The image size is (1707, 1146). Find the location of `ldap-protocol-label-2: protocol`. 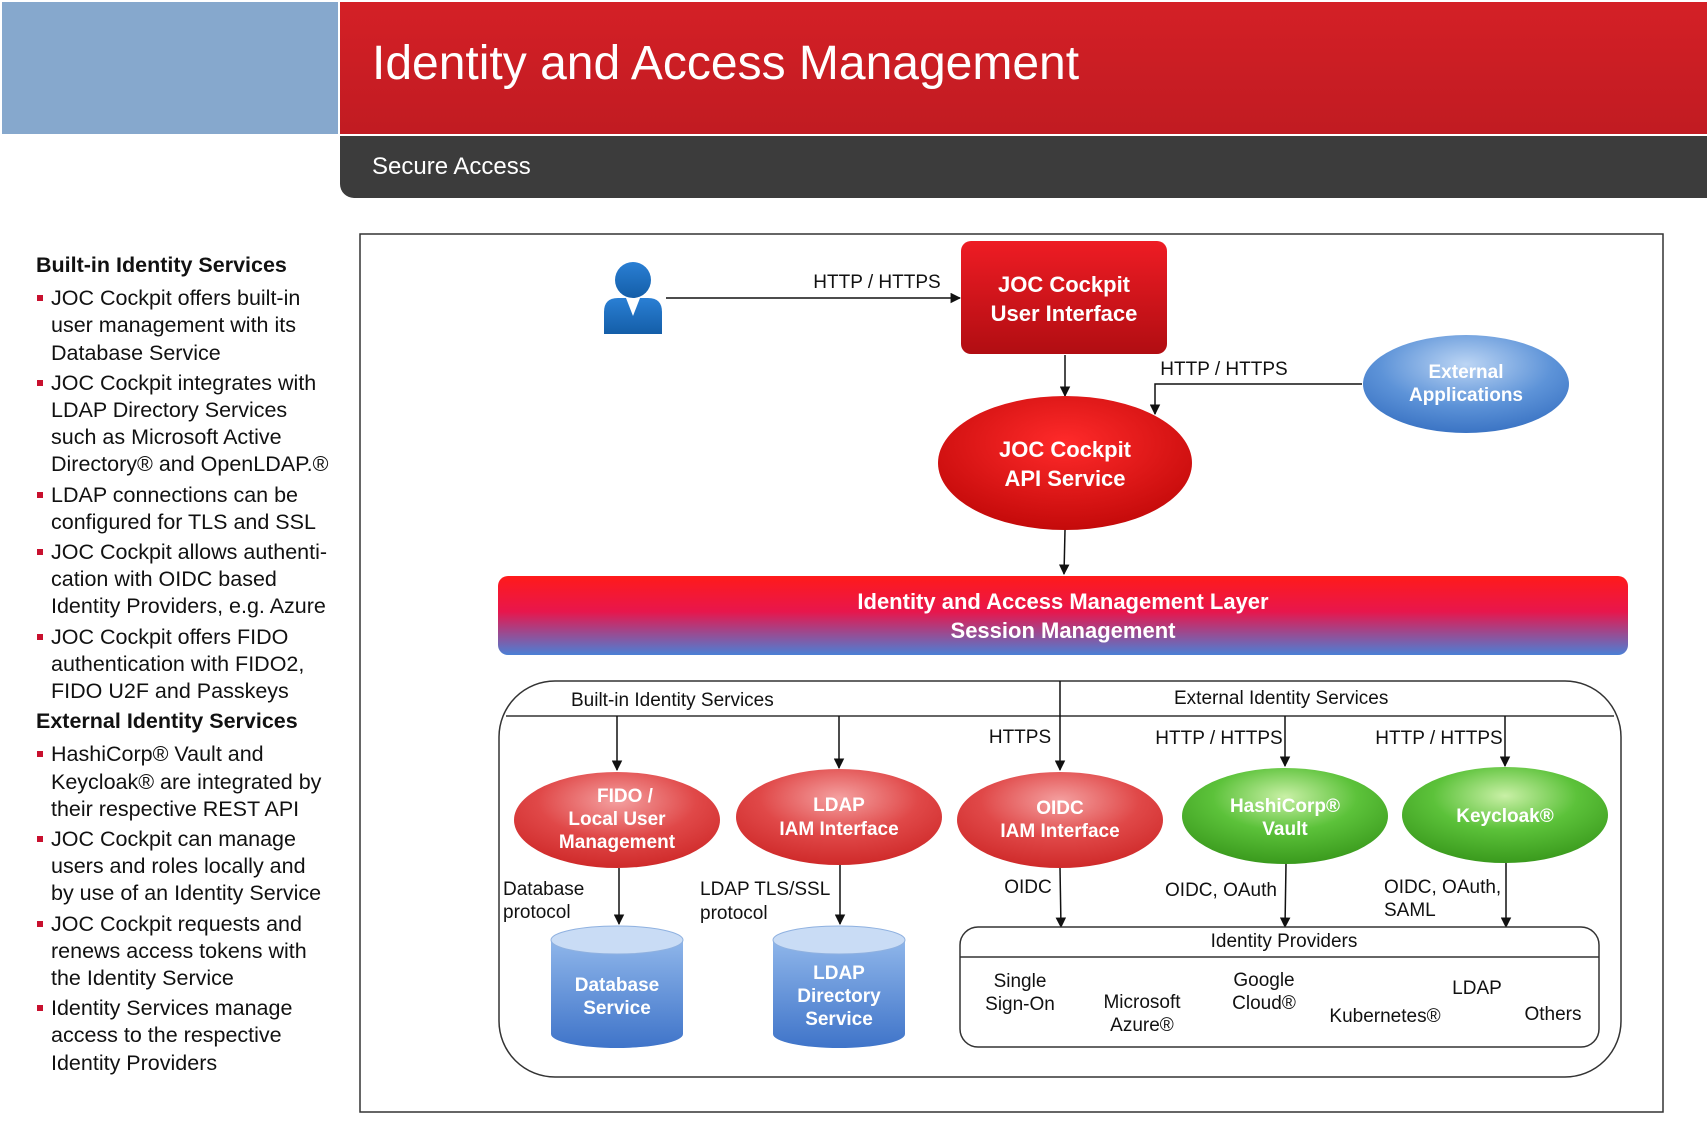

ldap-protocol-label-2: protocol is located at coordinates (734, 913).